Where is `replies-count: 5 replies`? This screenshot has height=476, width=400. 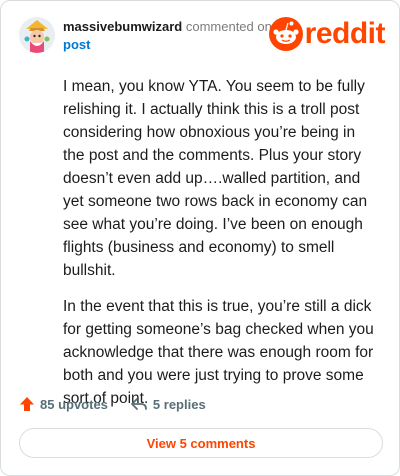 replies-count: 5 replies is located at coordinates (179, 404).